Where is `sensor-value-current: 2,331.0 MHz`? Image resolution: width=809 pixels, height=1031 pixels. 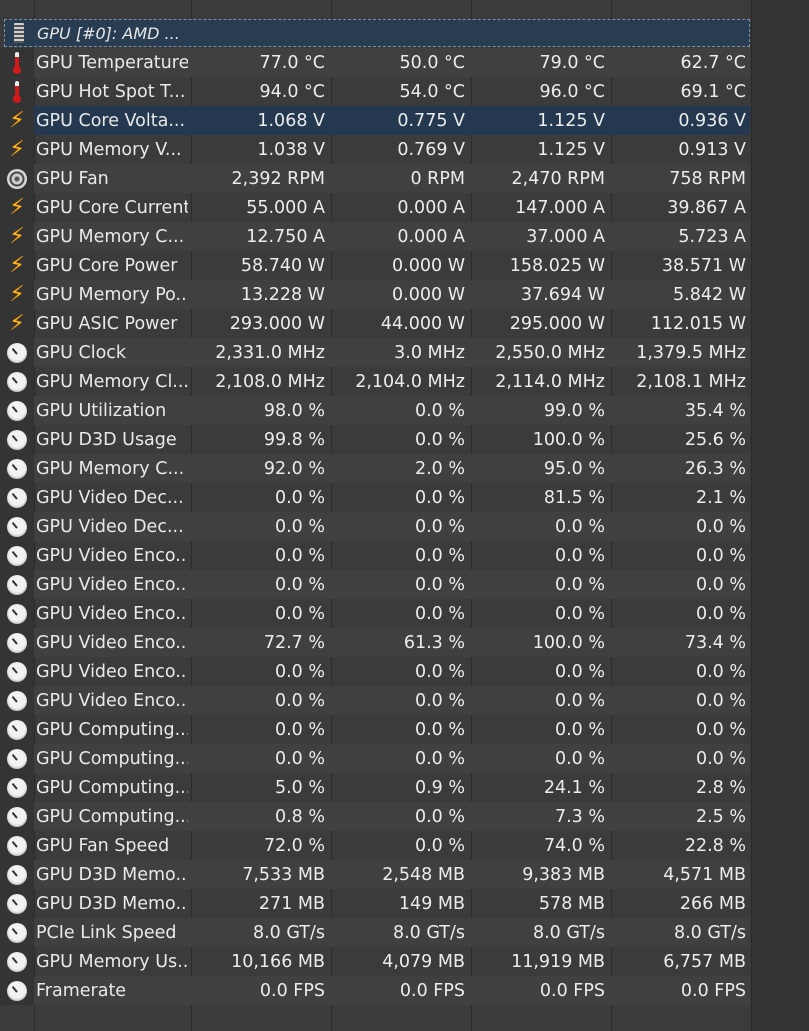
sensor-value-current: 2,331.0 MHz is located at coordinates (270, 352).